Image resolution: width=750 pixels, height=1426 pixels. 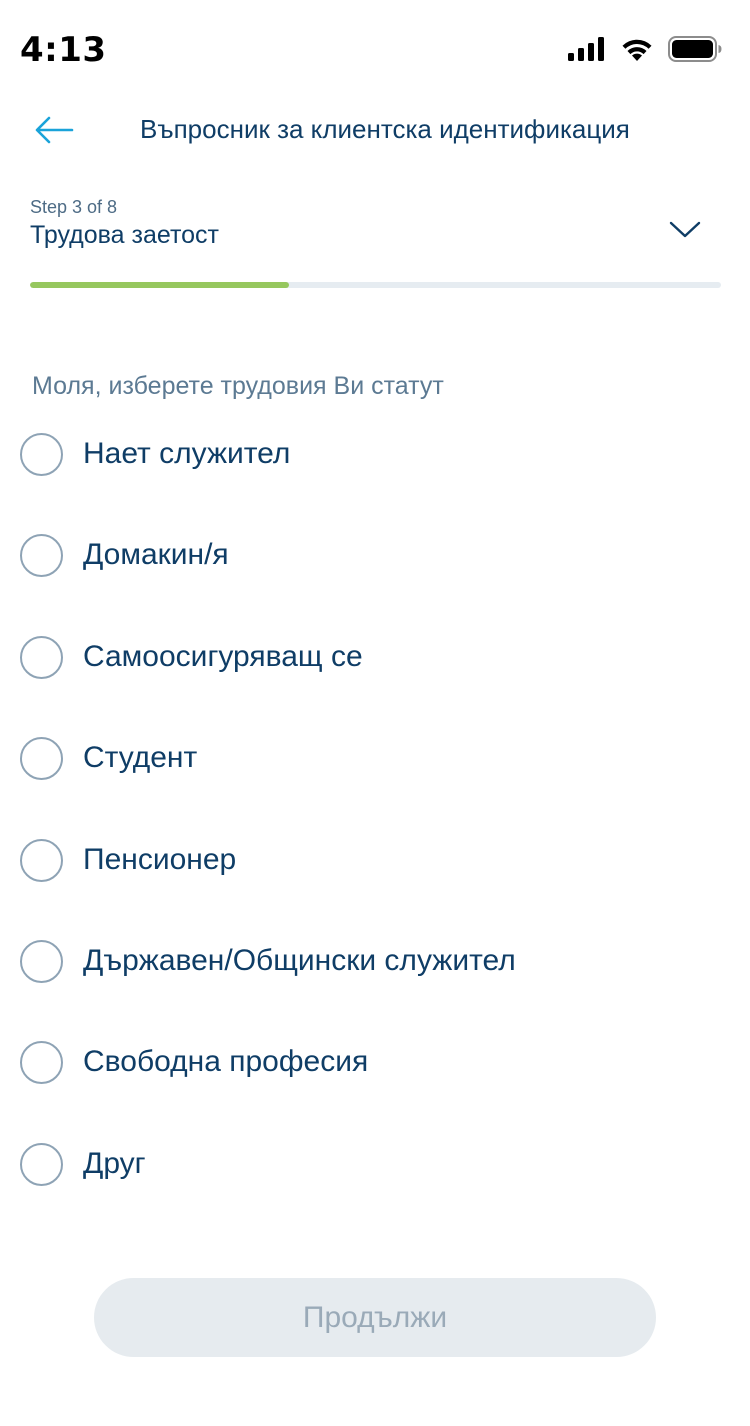 What do you see at coordinates (375, 1185) in the screenshot?
I see `option-other: Друг` at bounding box center [375, 1185].